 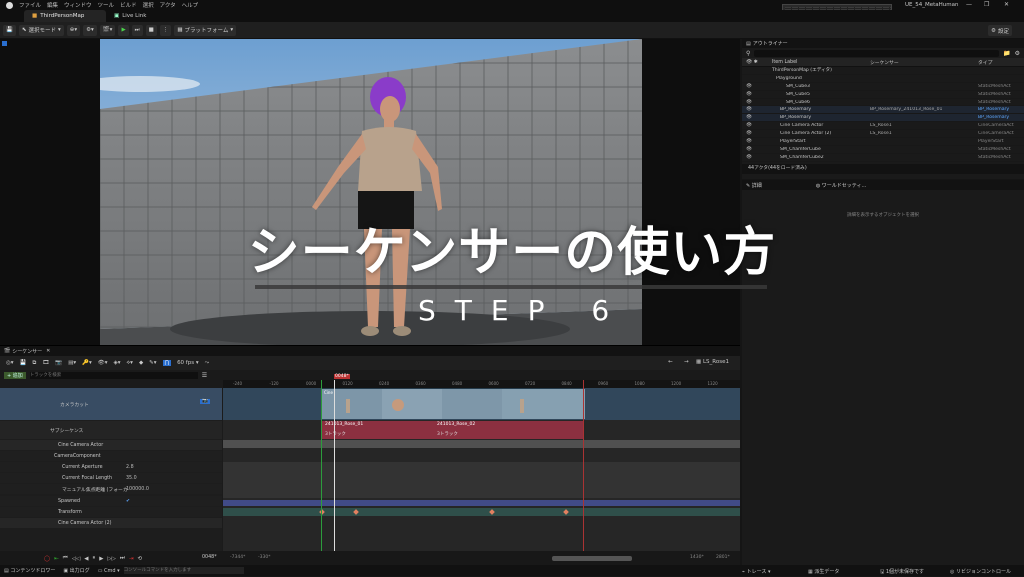 I want to click on outliner-row: ThirdPersonMap (エディタ), so click(x=883, y=71).